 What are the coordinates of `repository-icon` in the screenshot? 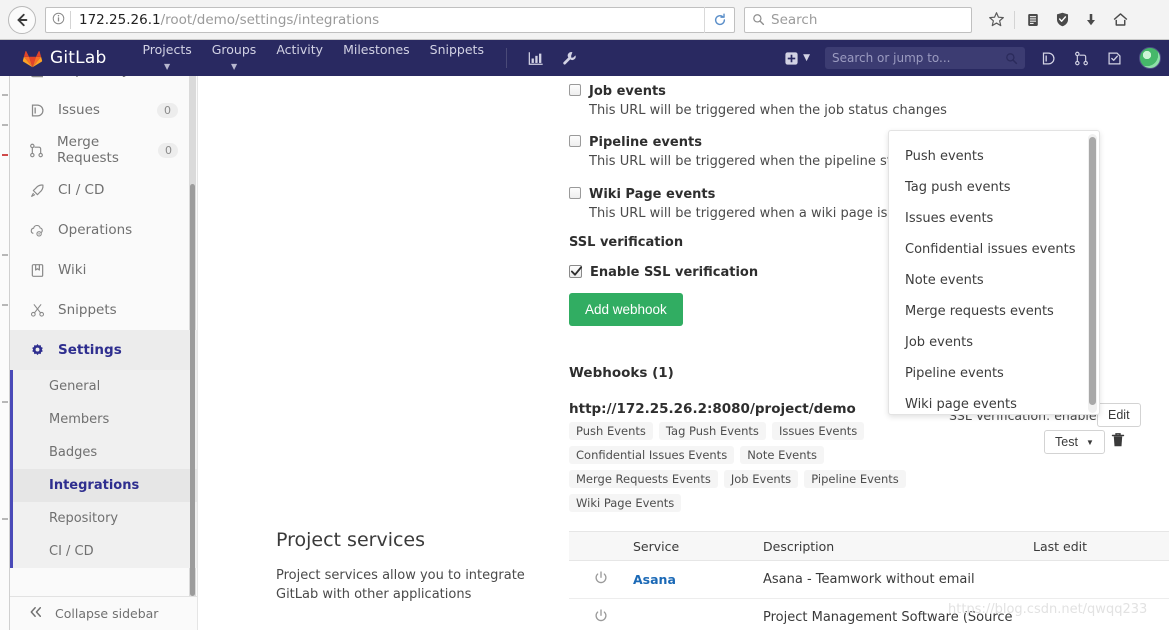 It's located at (37, 77).